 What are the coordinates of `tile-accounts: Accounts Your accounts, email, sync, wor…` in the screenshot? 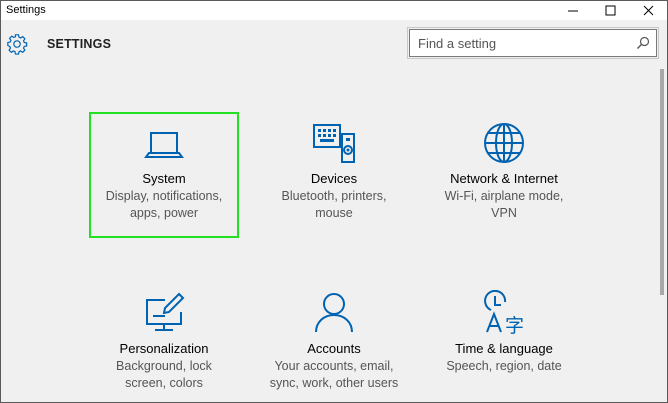 It's located at (334, 343).